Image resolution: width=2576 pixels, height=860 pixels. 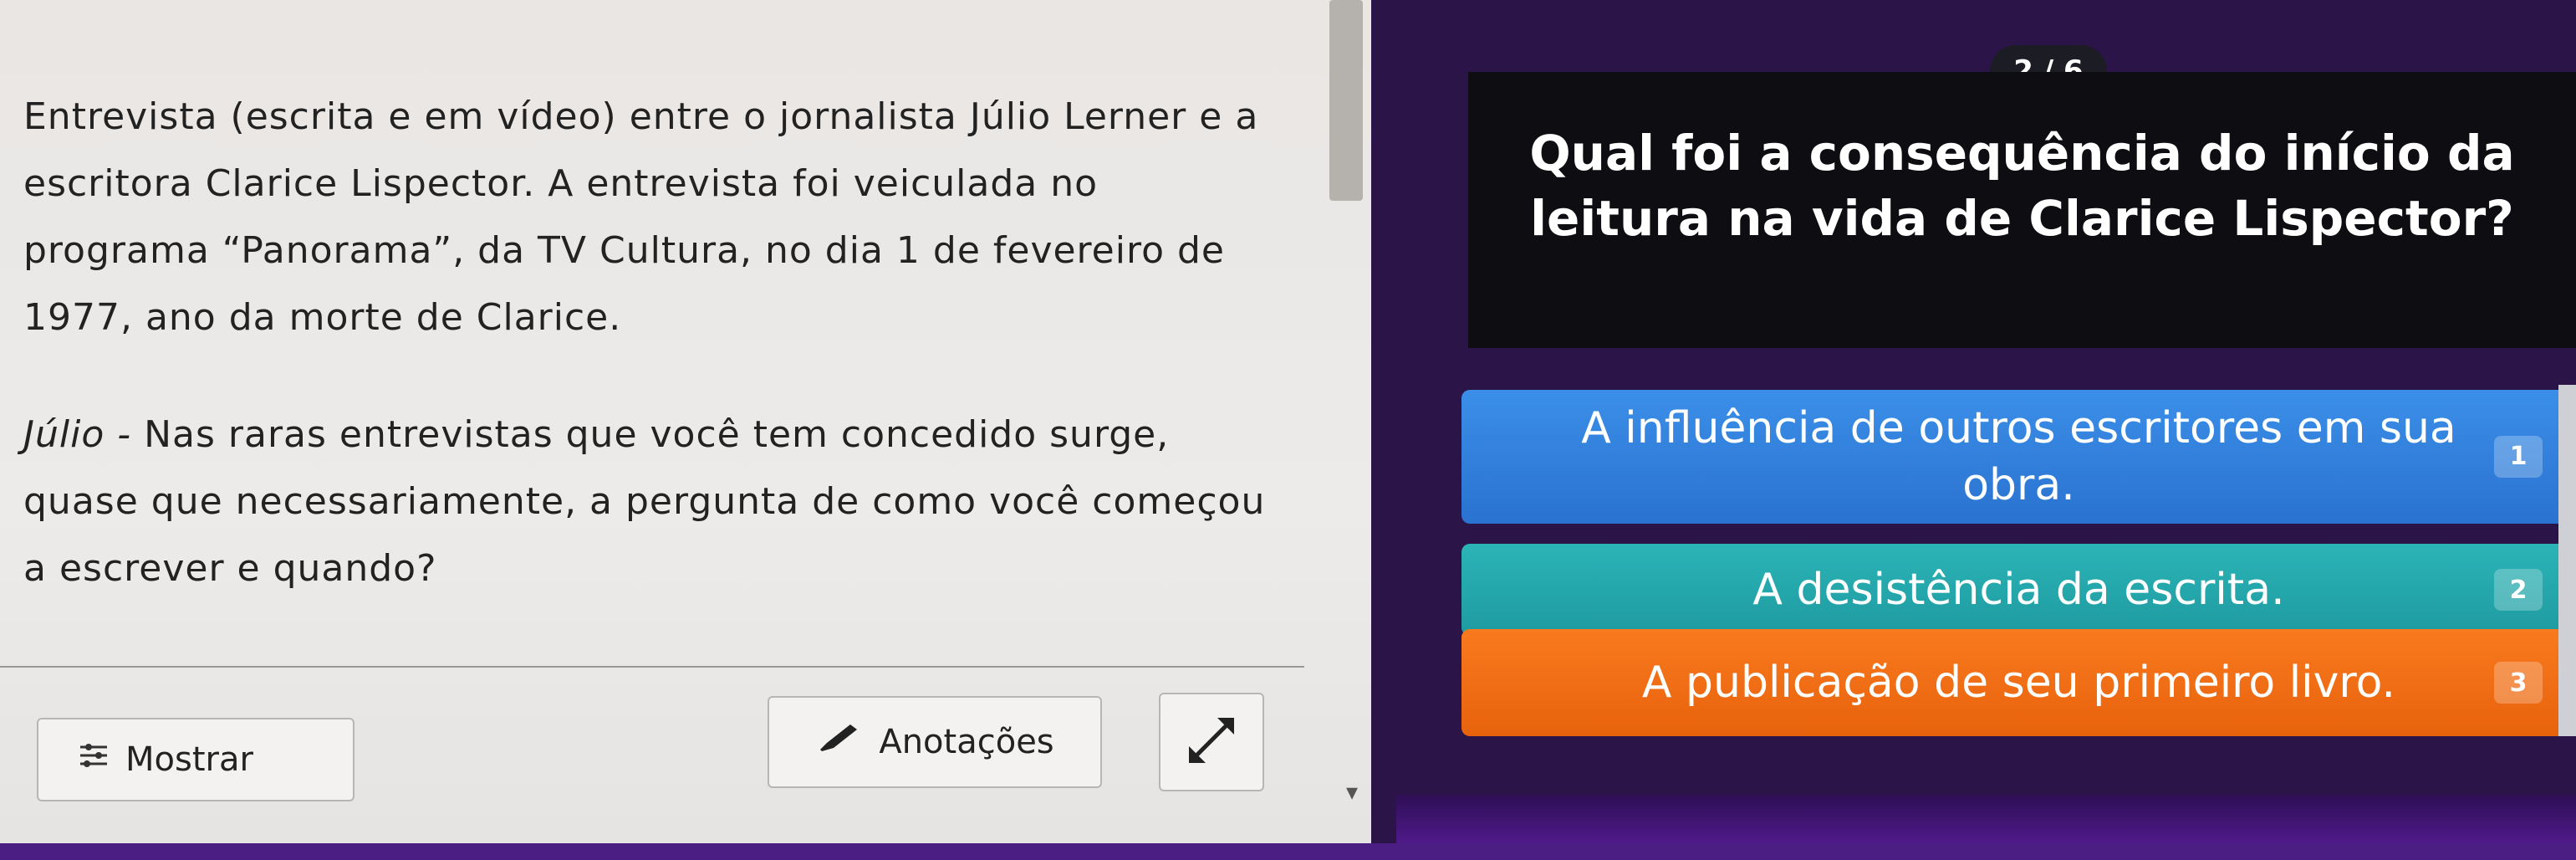 What do you see at coordinates (839, 742) in the screenshot?
I see `pencil-icon` at bounding box center [839, 742].